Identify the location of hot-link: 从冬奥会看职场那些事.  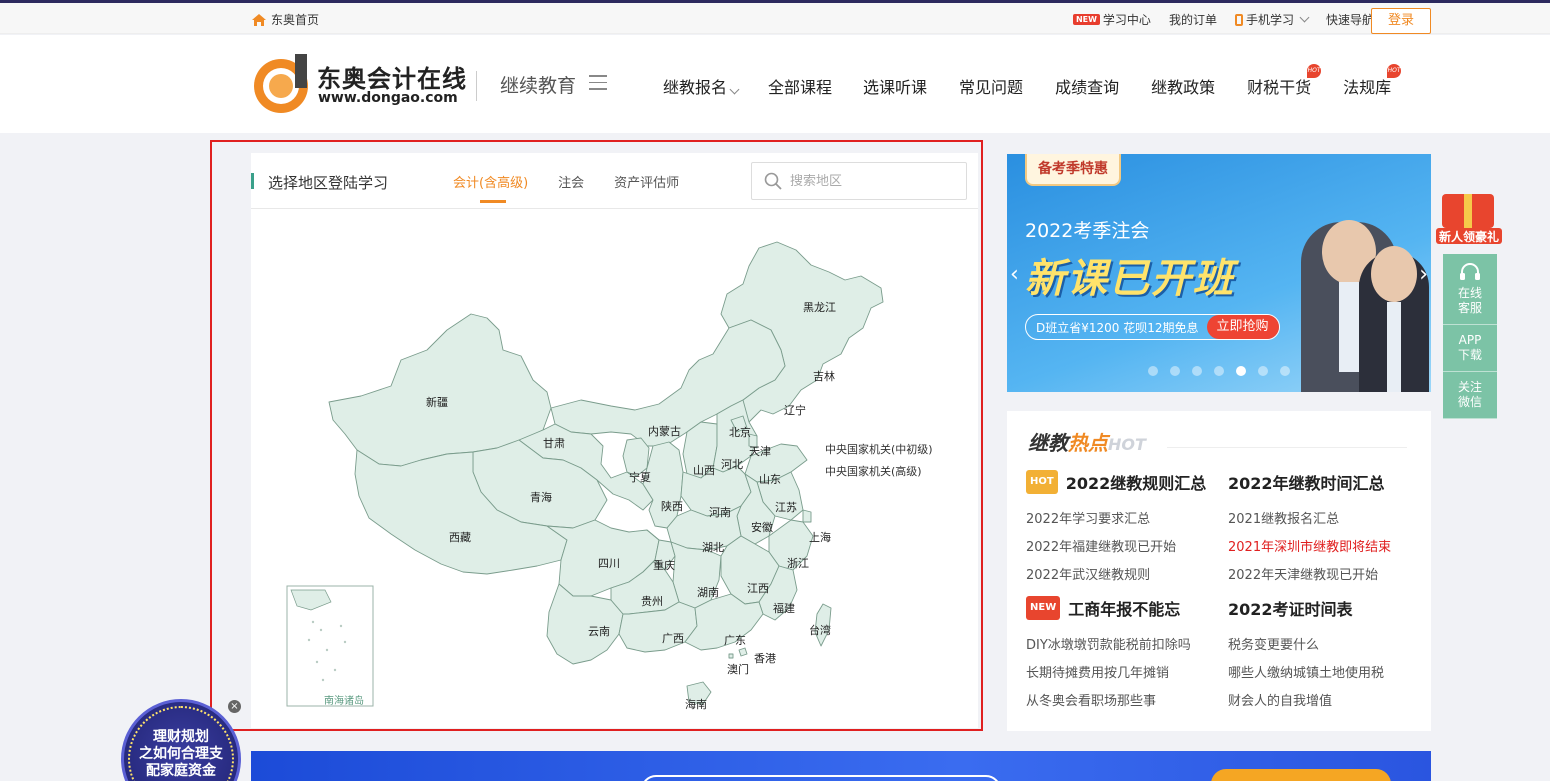
(1108, 702).